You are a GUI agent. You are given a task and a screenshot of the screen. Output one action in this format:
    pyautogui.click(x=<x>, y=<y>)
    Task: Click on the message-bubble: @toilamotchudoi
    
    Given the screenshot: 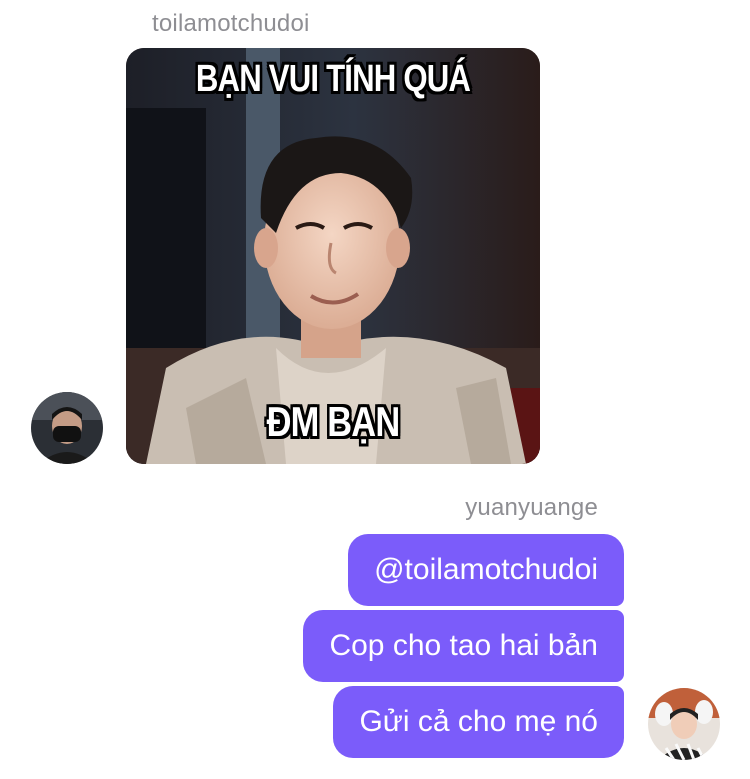 What is the action you would take?
    pyautogui.click(x=486, y=570)
    